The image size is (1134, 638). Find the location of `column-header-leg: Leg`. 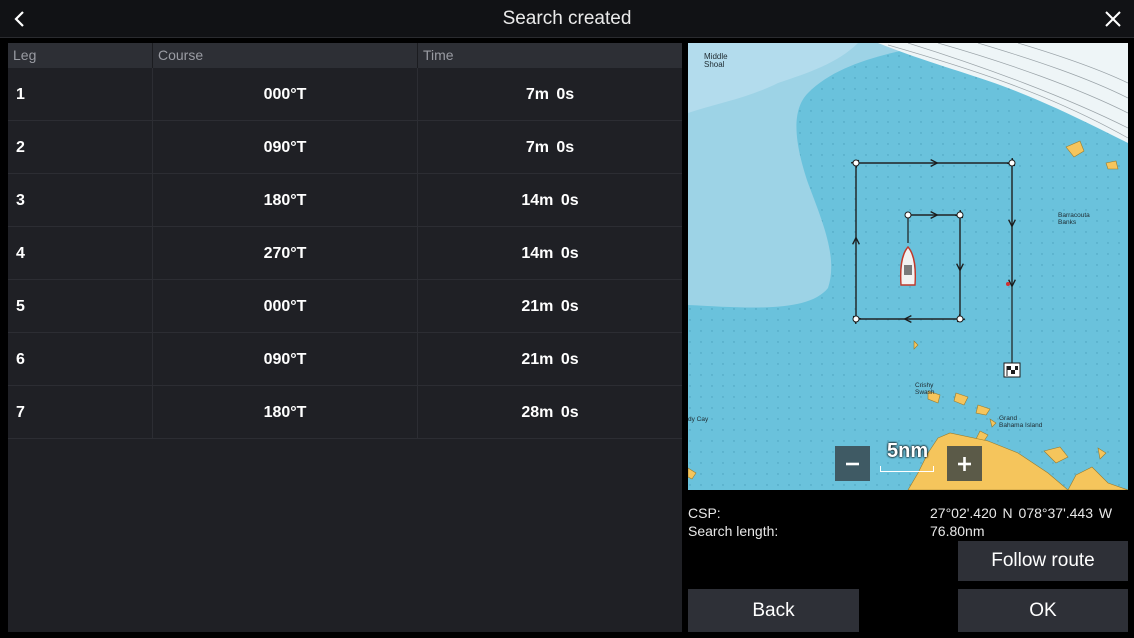

column-header-leg: Leg is located at coordinates (25, 55).